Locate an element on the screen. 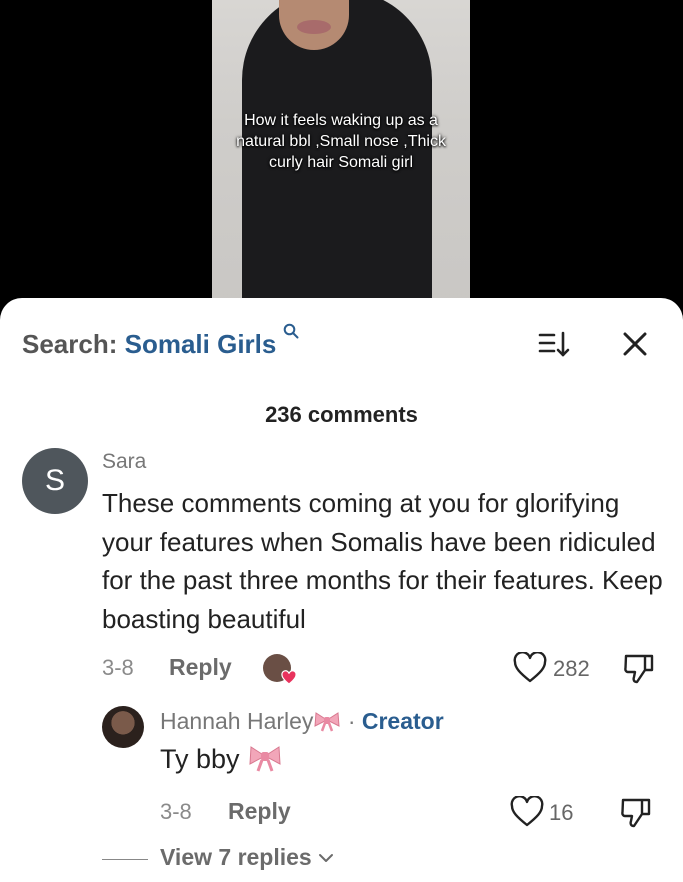 This screenshot has height=882, width=683. caption-line: natural bbl ,Small nose ,Thick is located at coordinates (341, 141).